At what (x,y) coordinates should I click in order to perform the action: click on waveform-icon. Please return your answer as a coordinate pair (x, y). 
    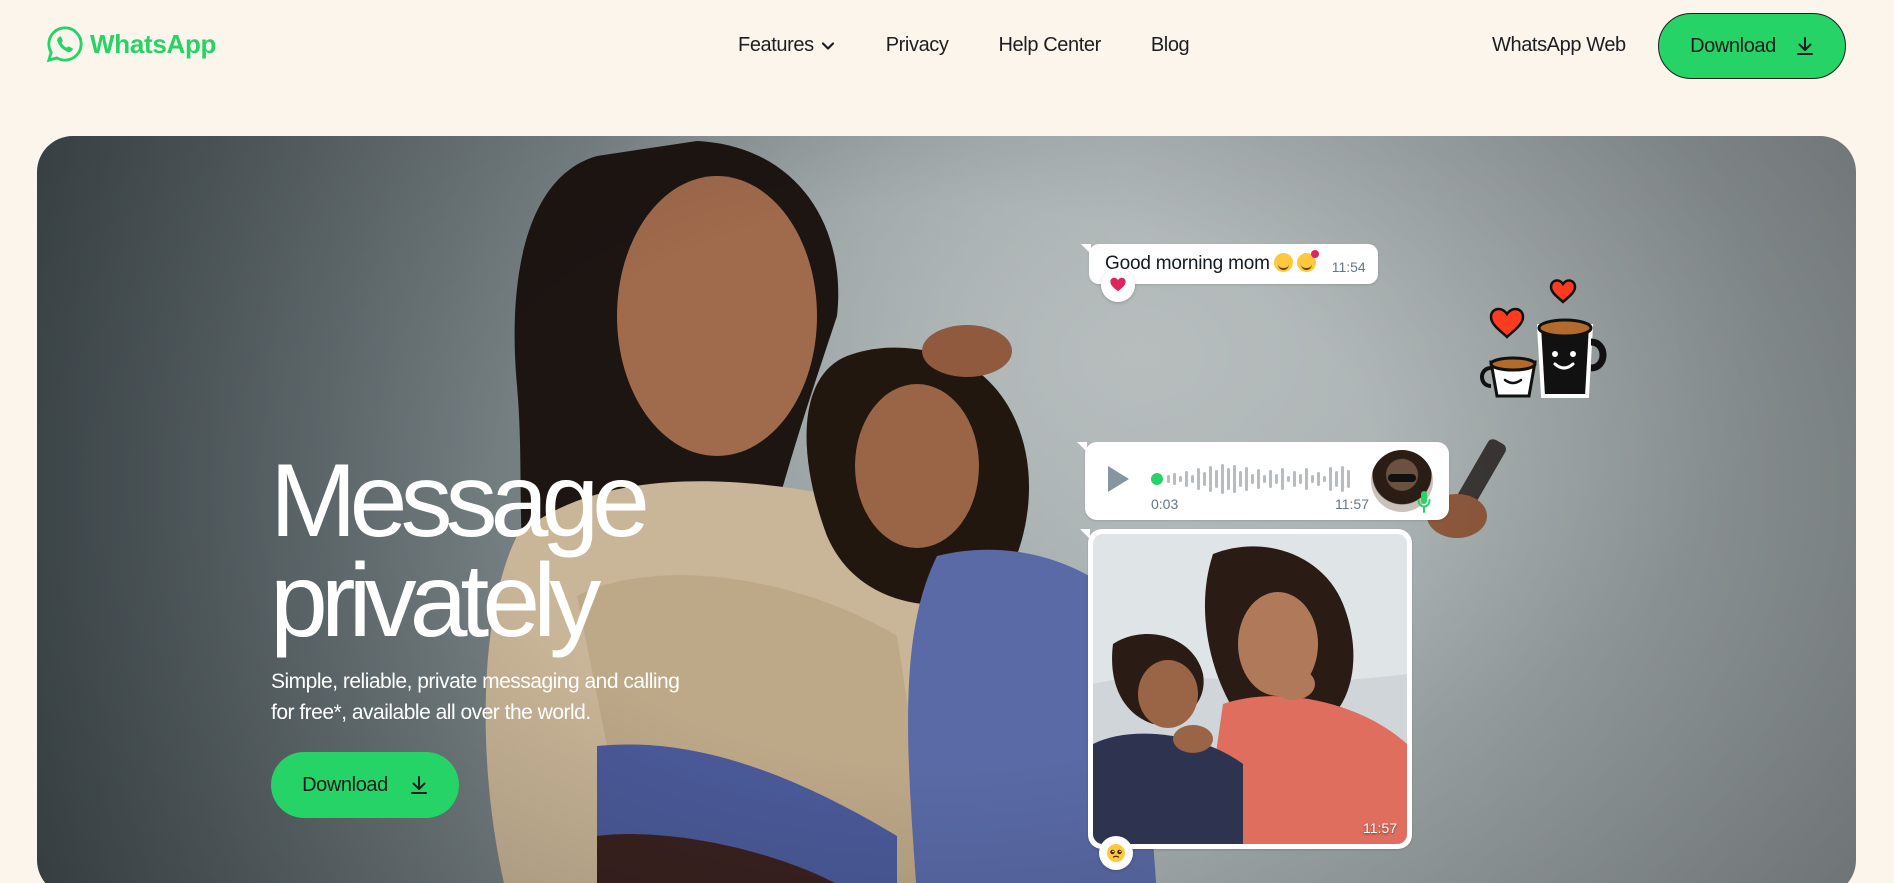
    Looking at the image, I should click on (1250, 479).